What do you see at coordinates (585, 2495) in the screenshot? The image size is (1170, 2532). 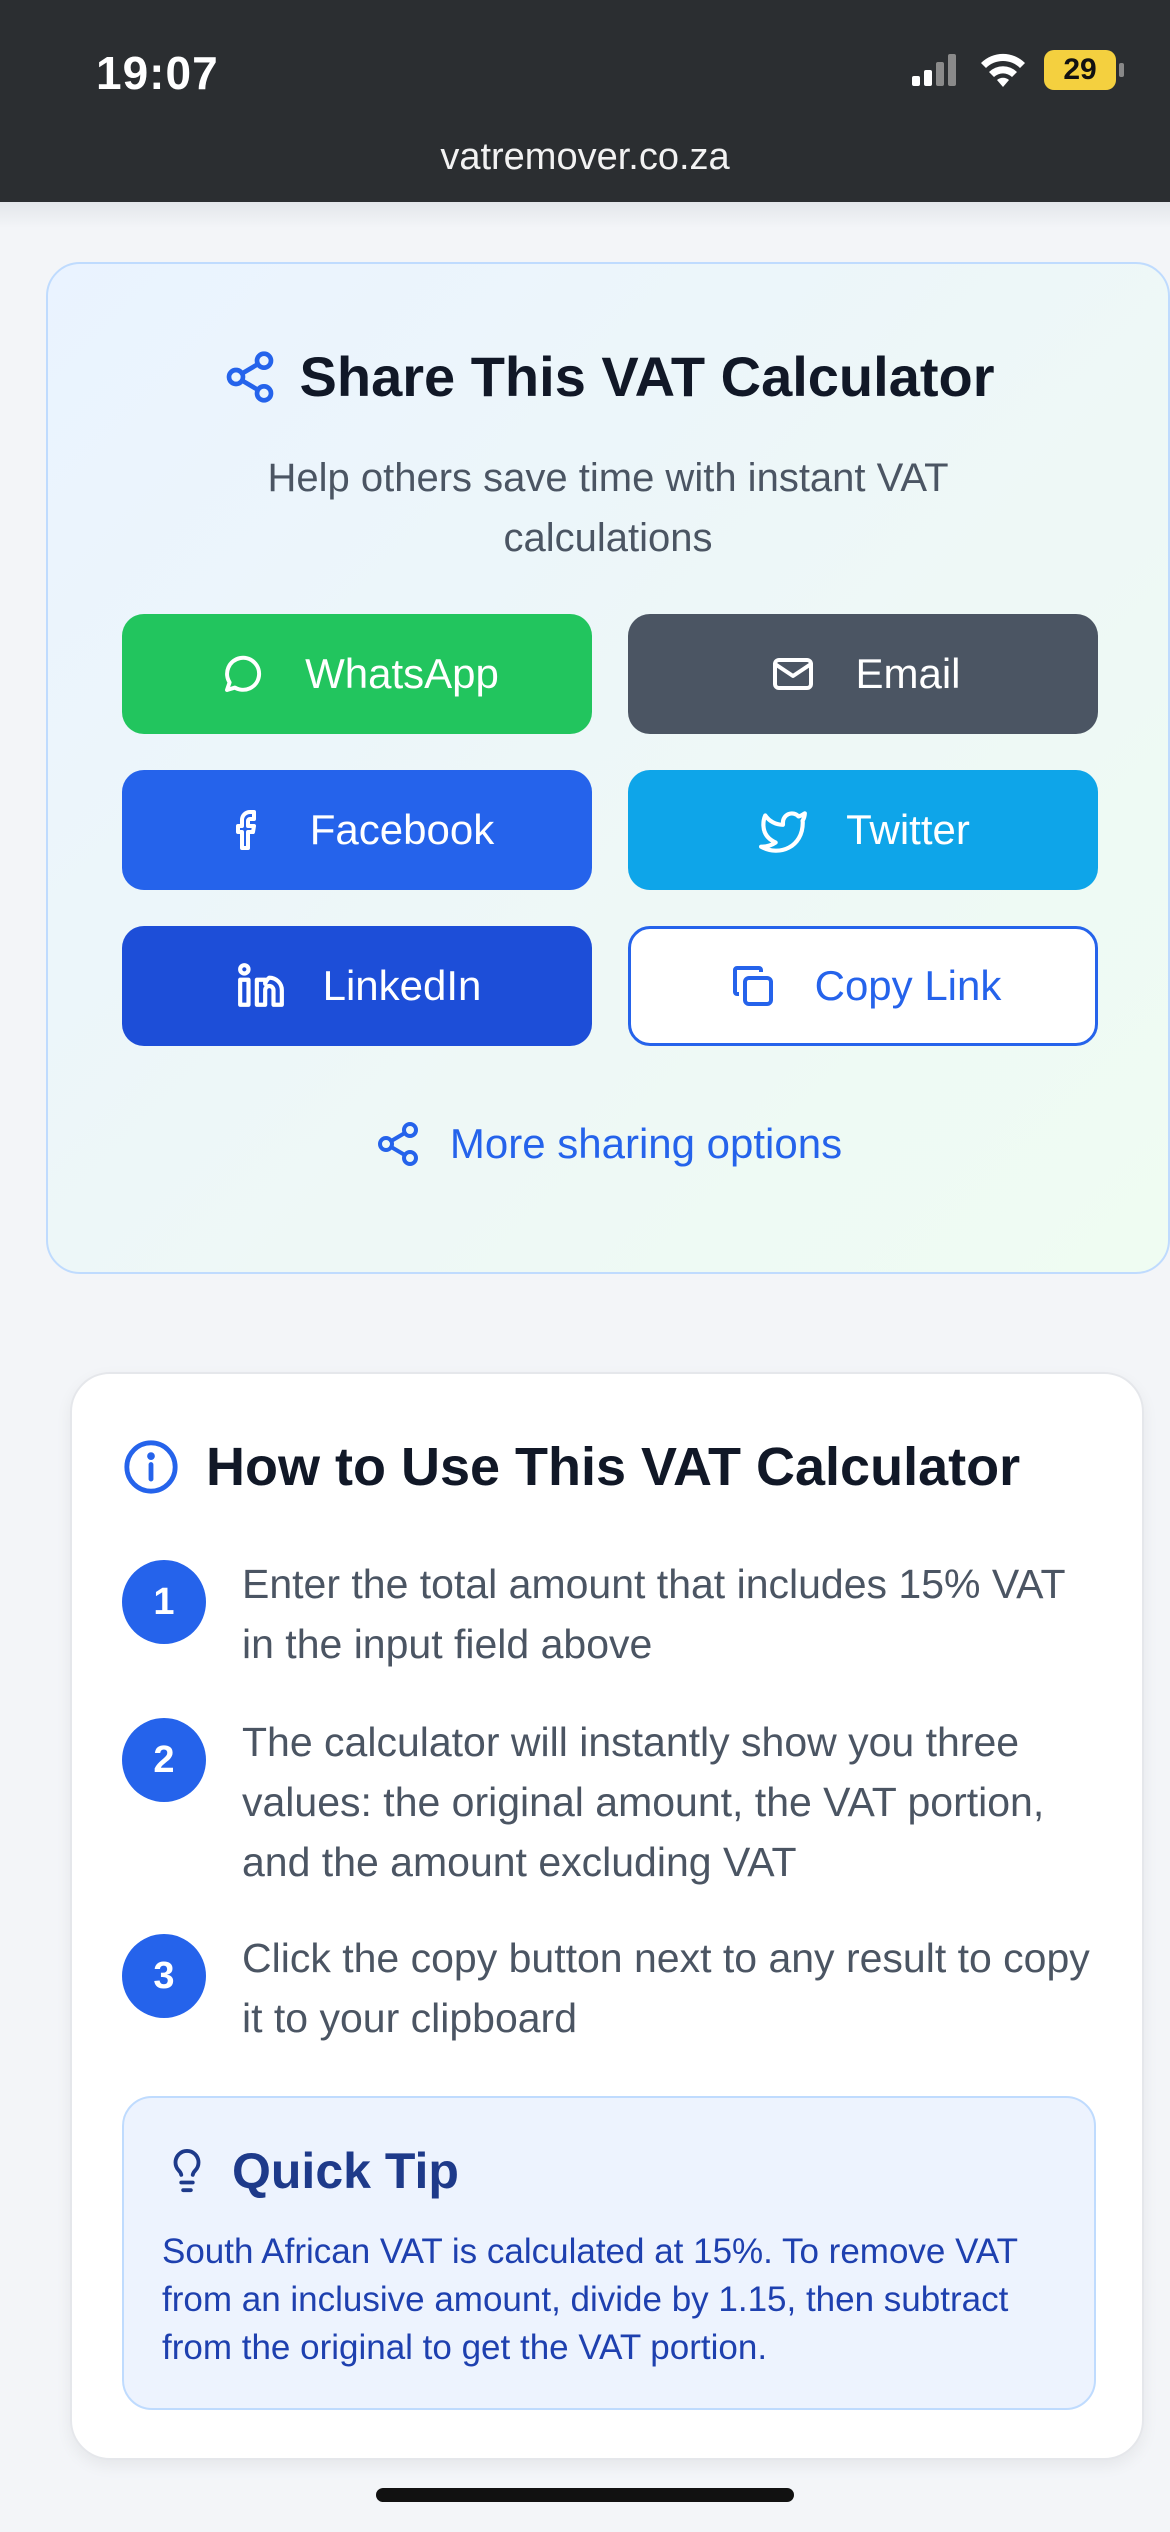 I see `home-indicator` at bounding box center [585, 2495].